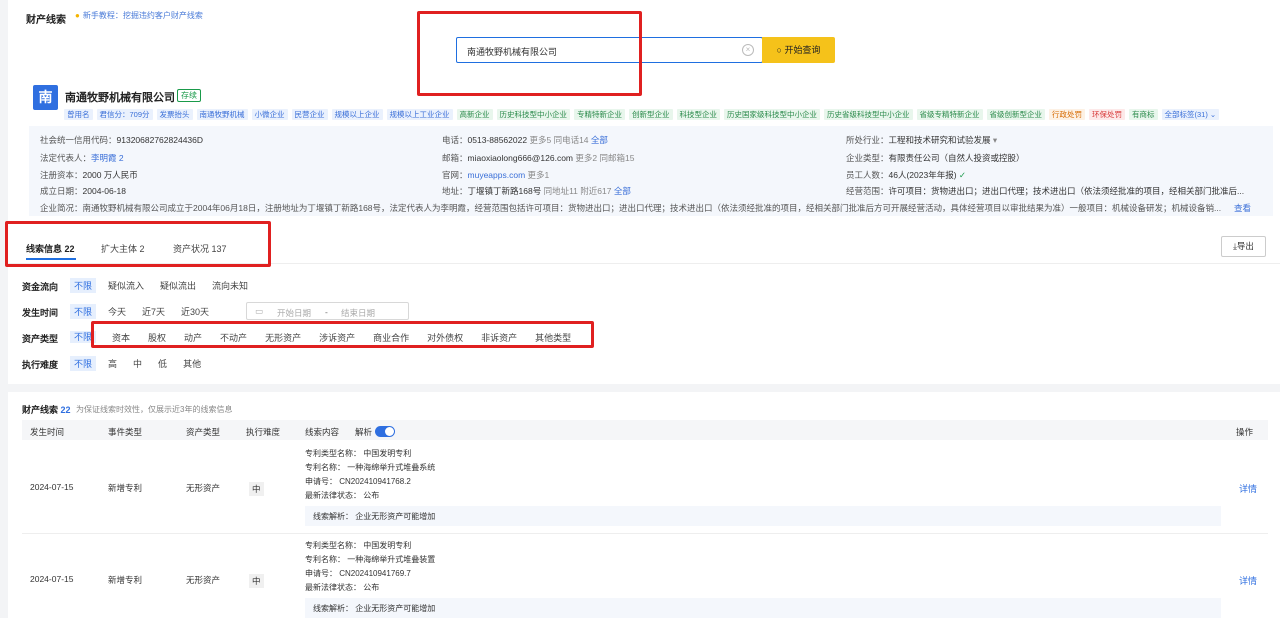 Image resolution: width=1280 pixels, height=618 pixels. Describe the element at coordinates (193, 337) in the screenshot. I see `filter-option: 动产` at that location.